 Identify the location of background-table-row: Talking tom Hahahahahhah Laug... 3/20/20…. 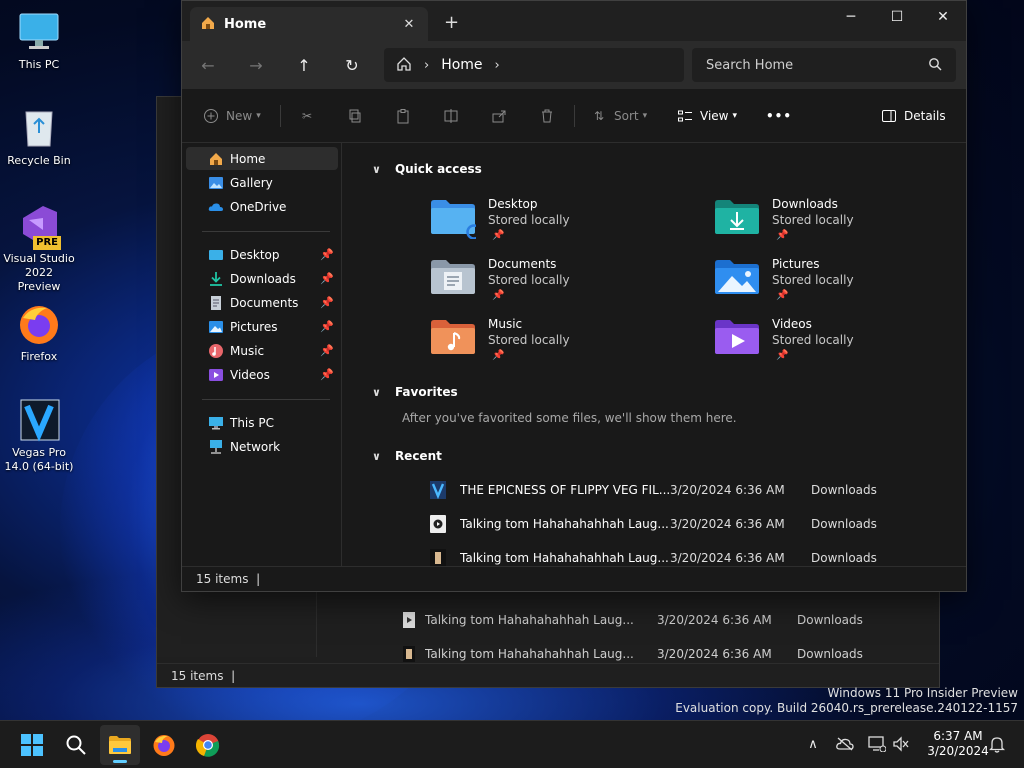
(663, 620).